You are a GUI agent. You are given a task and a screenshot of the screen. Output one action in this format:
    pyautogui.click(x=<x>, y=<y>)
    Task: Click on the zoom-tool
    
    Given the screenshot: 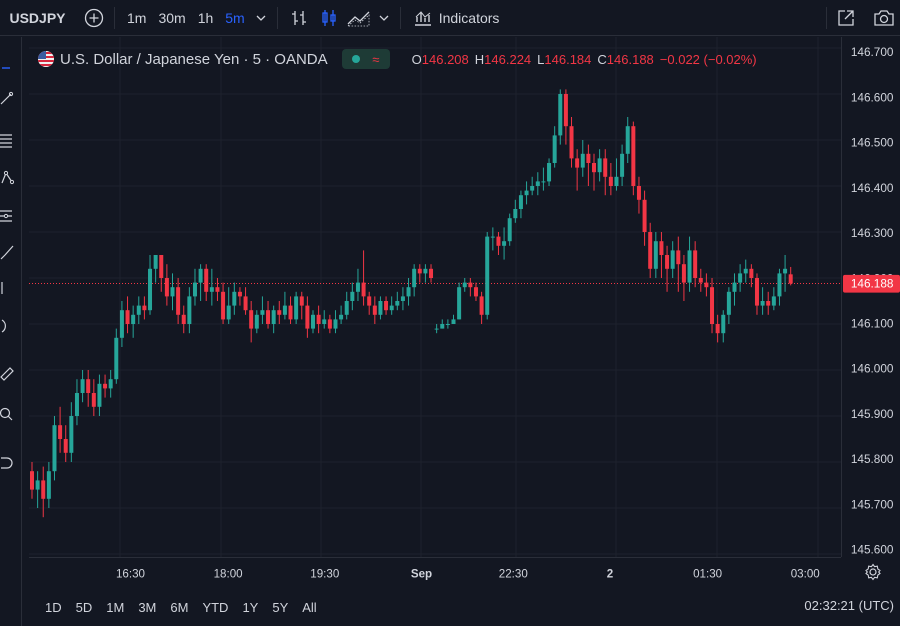 What is the action you would take?
    pyautogui.click(x=10, y=414)
    